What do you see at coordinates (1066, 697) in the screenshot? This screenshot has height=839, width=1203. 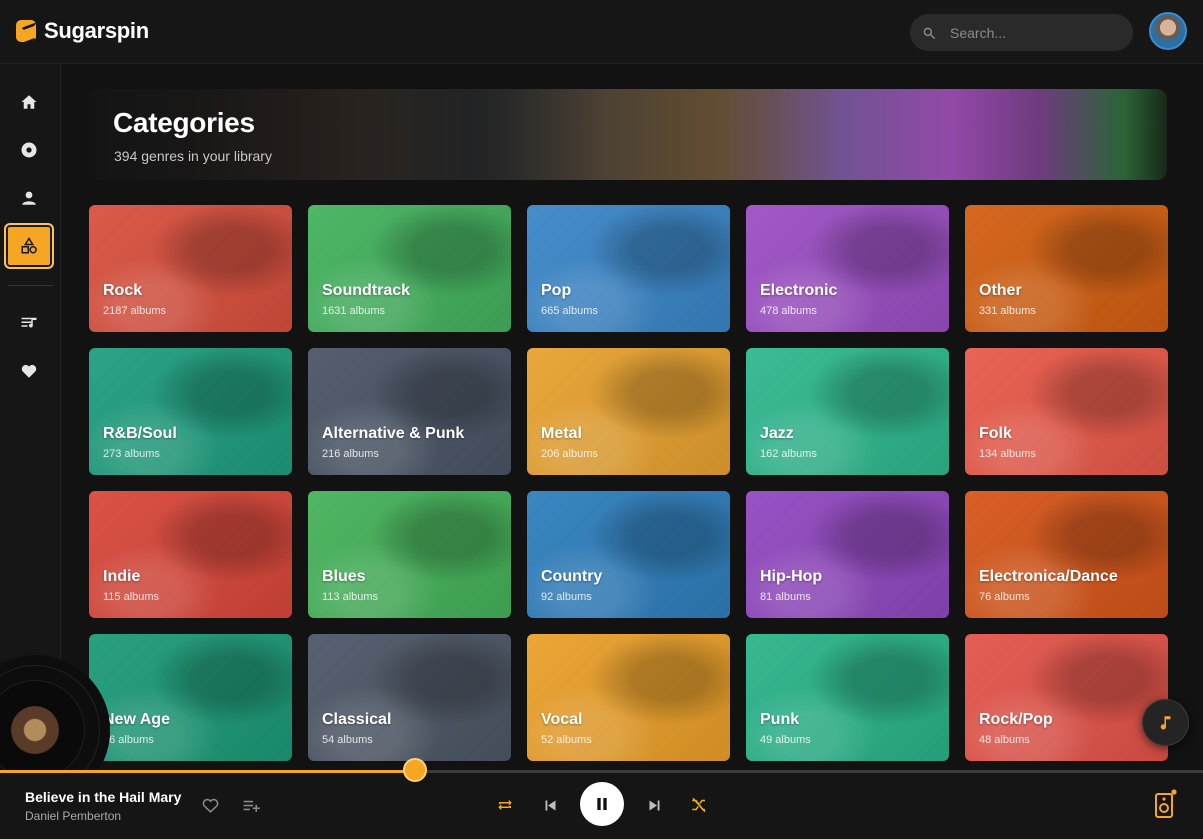 I see `category-card: Rock/Pop 48 albums` at bounding box center [1066, 697].